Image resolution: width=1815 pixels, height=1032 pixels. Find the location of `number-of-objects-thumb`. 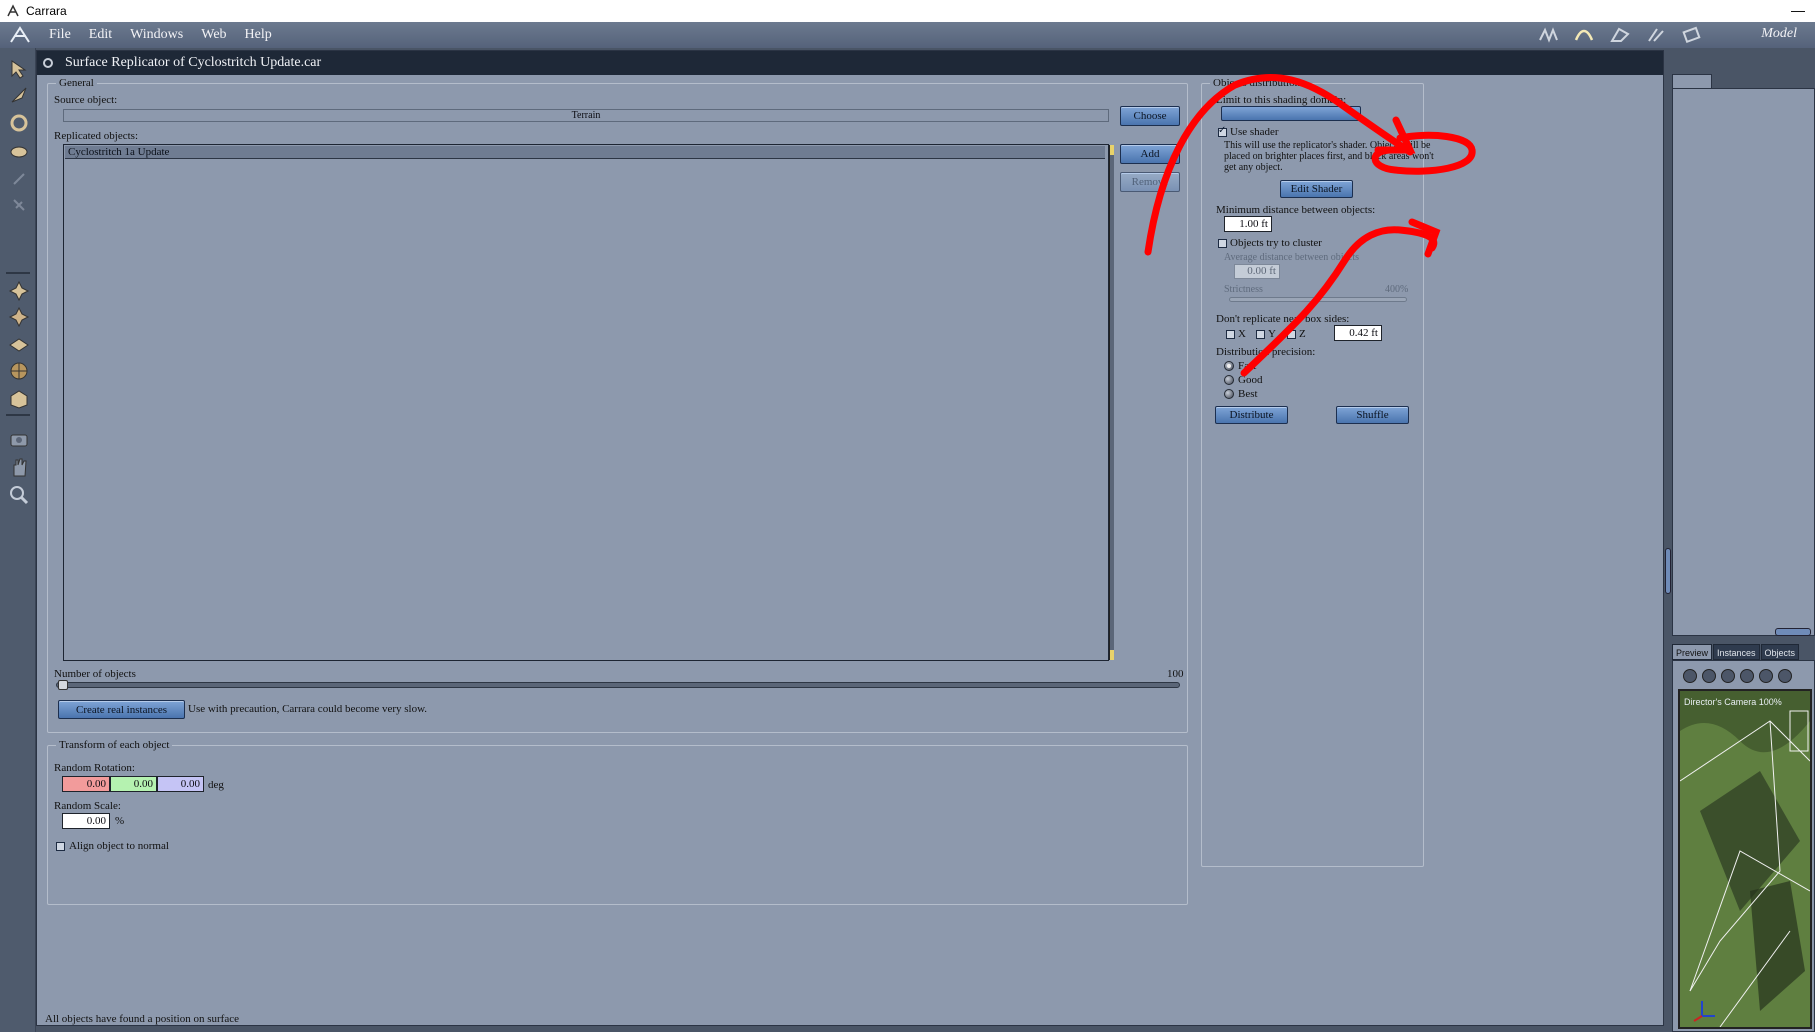

number-of-objects-thumb is located at coordinates (63, 685).